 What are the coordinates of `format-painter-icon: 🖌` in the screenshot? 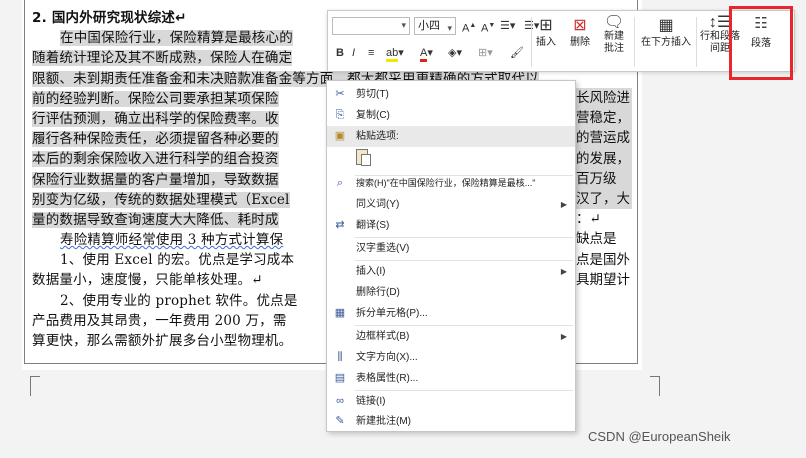 It's located at (517, 53).